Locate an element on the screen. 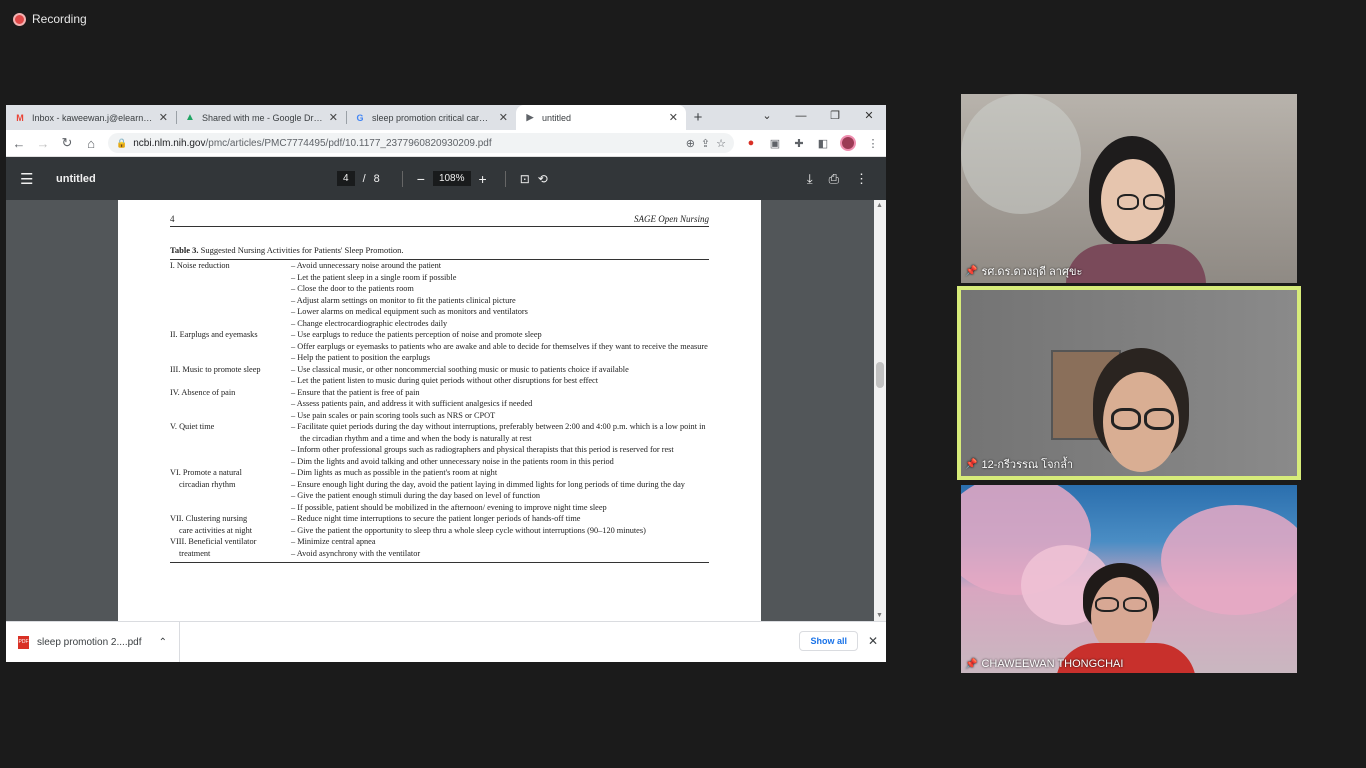 The image size is (1366, 768). new-tab-button: + is located at coordinates (698, 117).